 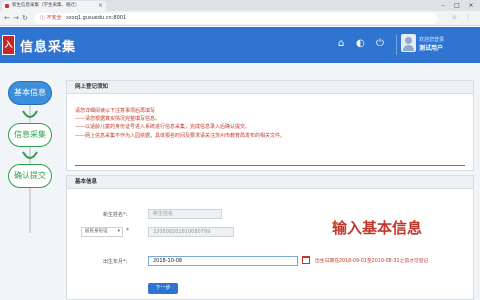 What do you see at coordinates (25, 18) in the screenshot?
I see `reload-icon: ↻` at bounding box center [25, 18].